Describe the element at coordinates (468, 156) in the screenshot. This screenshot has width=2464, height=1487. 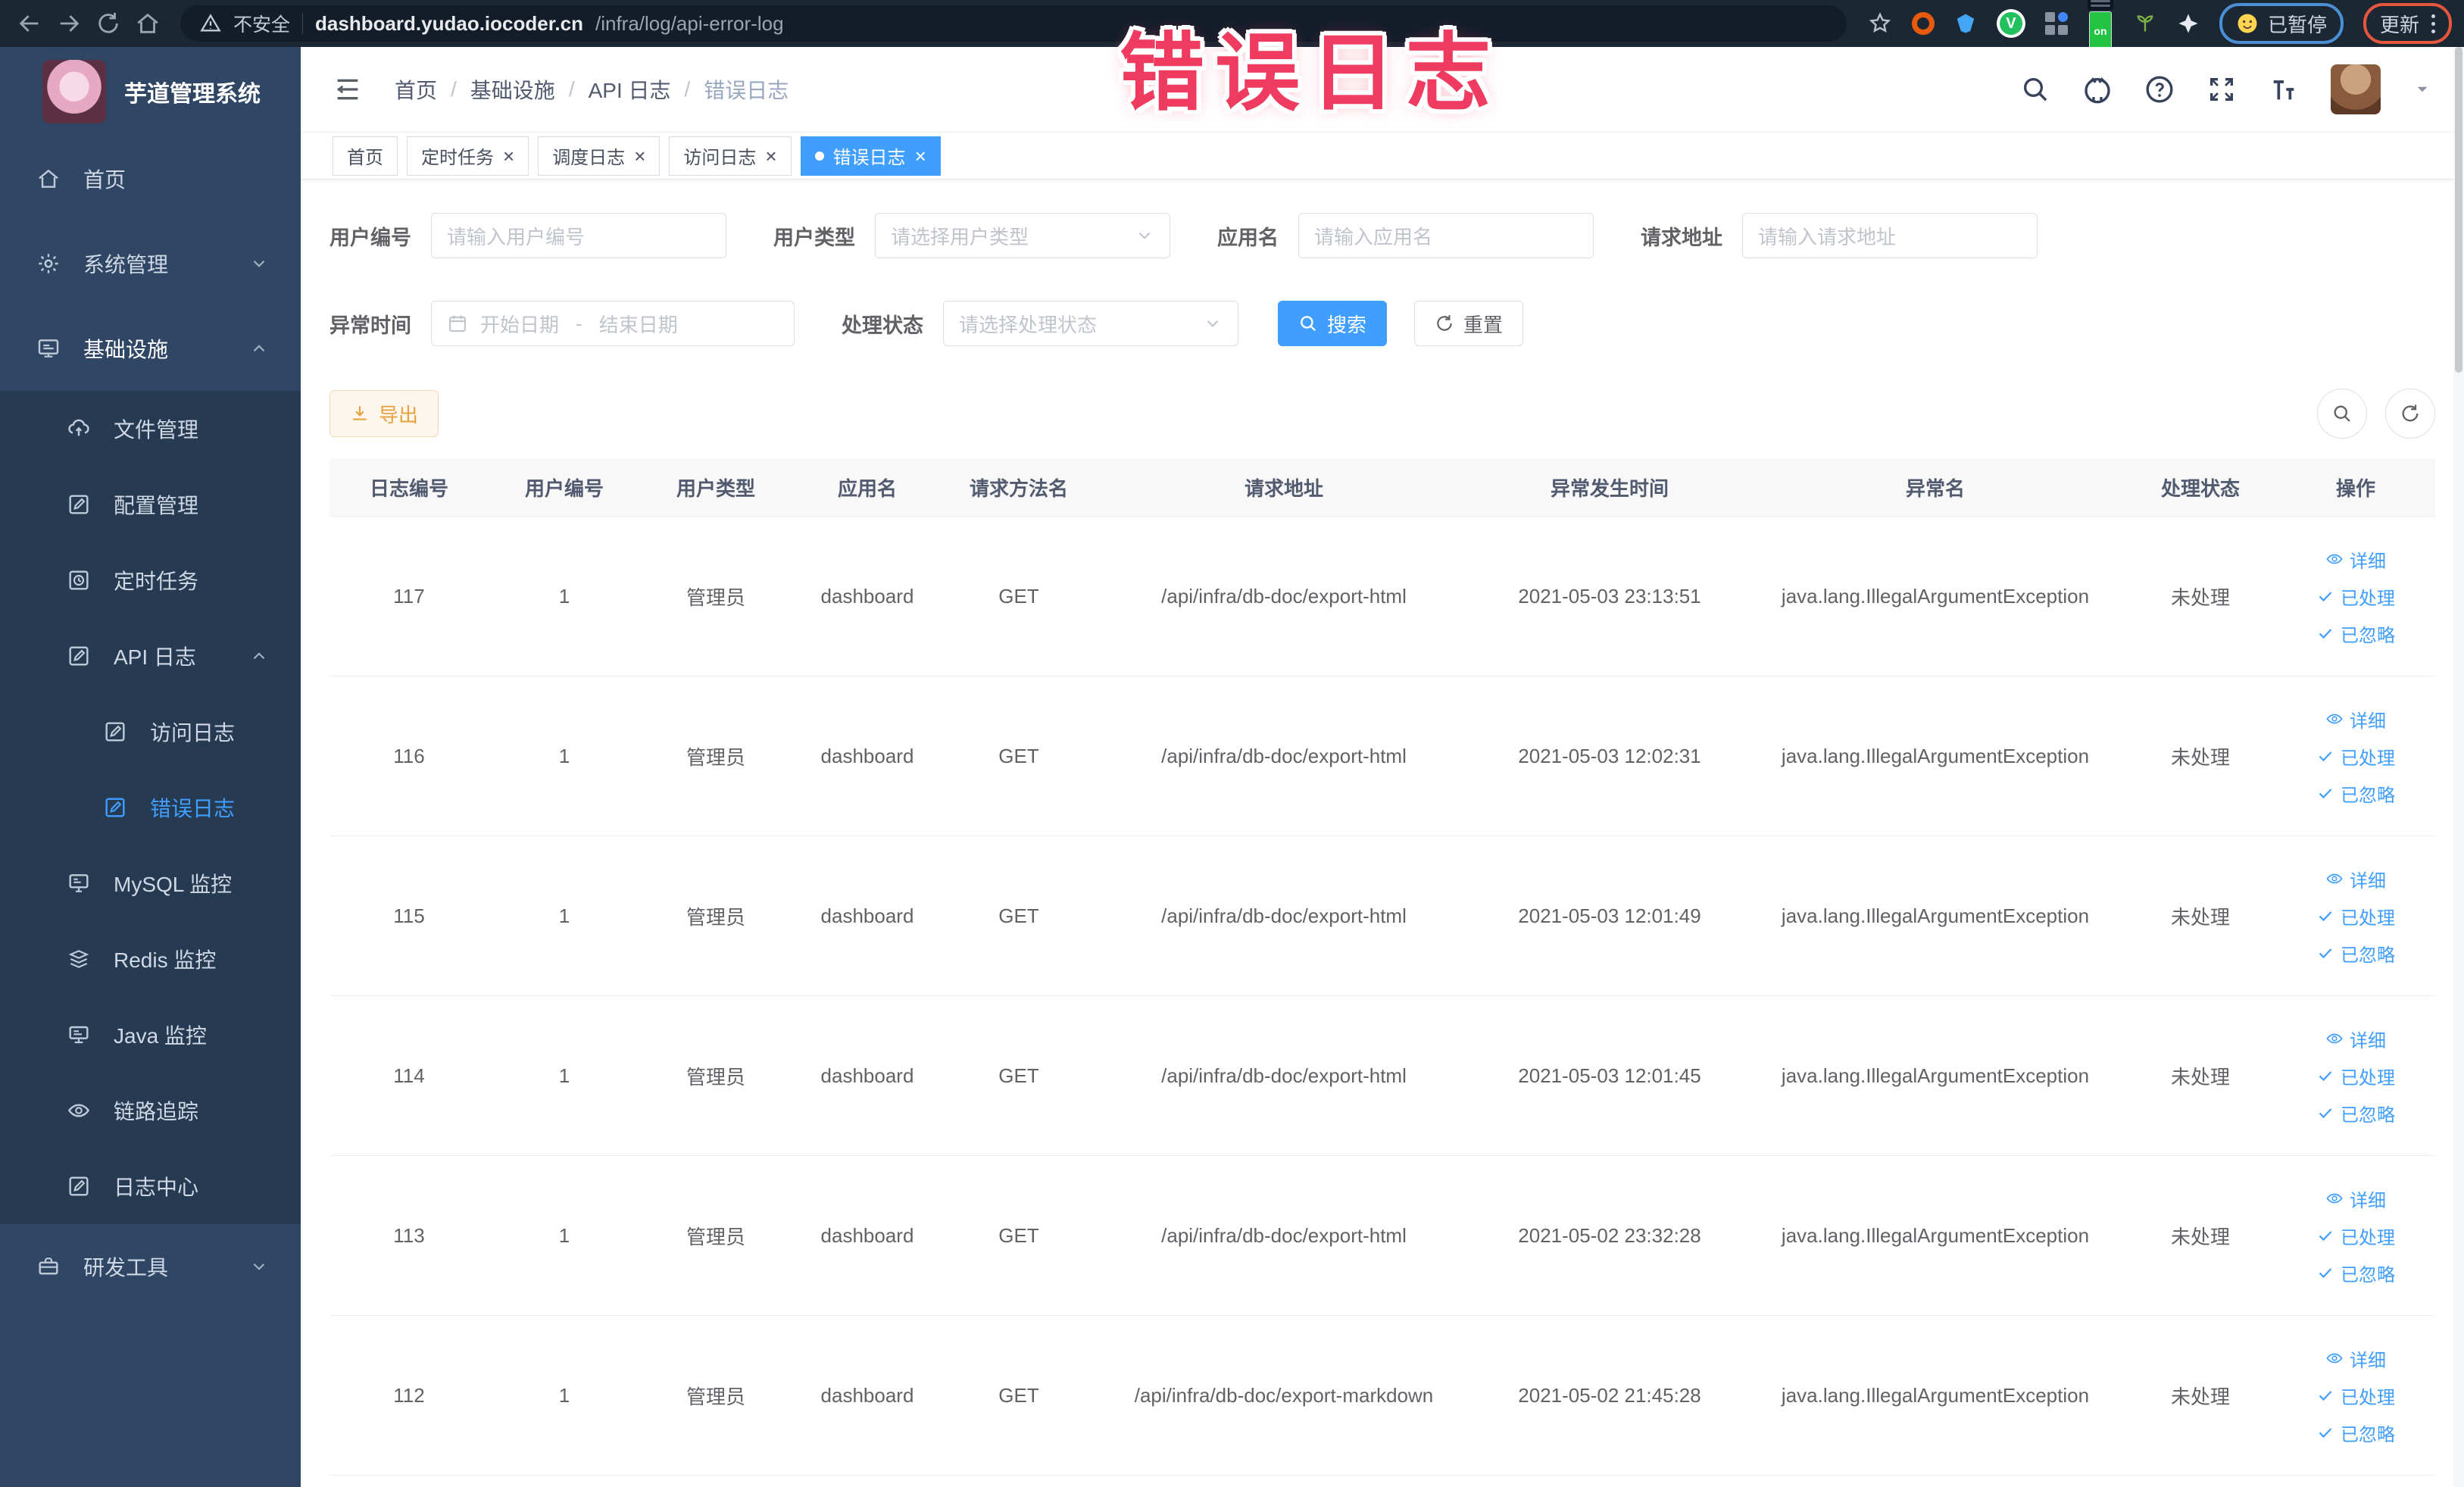
I see `tab-定时任务: 定时任务 ×` at that location.